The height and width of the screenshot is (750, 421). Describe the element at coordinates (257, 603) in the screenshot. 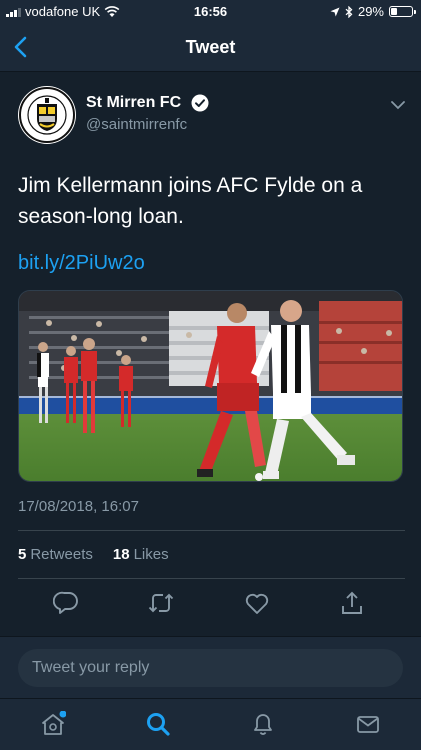

I see `like-icon` at that location.